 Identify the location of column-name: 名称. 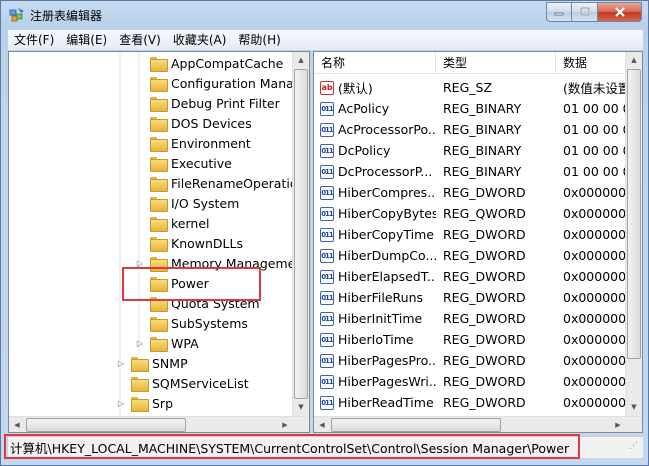
(375, 63).